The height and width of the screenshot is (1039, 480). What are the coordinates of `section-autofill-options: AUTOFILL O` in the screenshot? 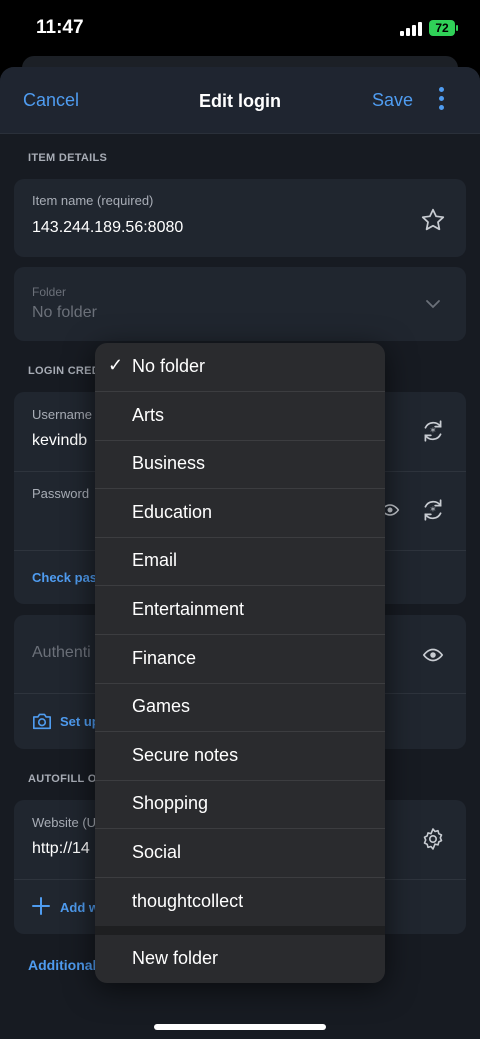 It's located at (62, 779).